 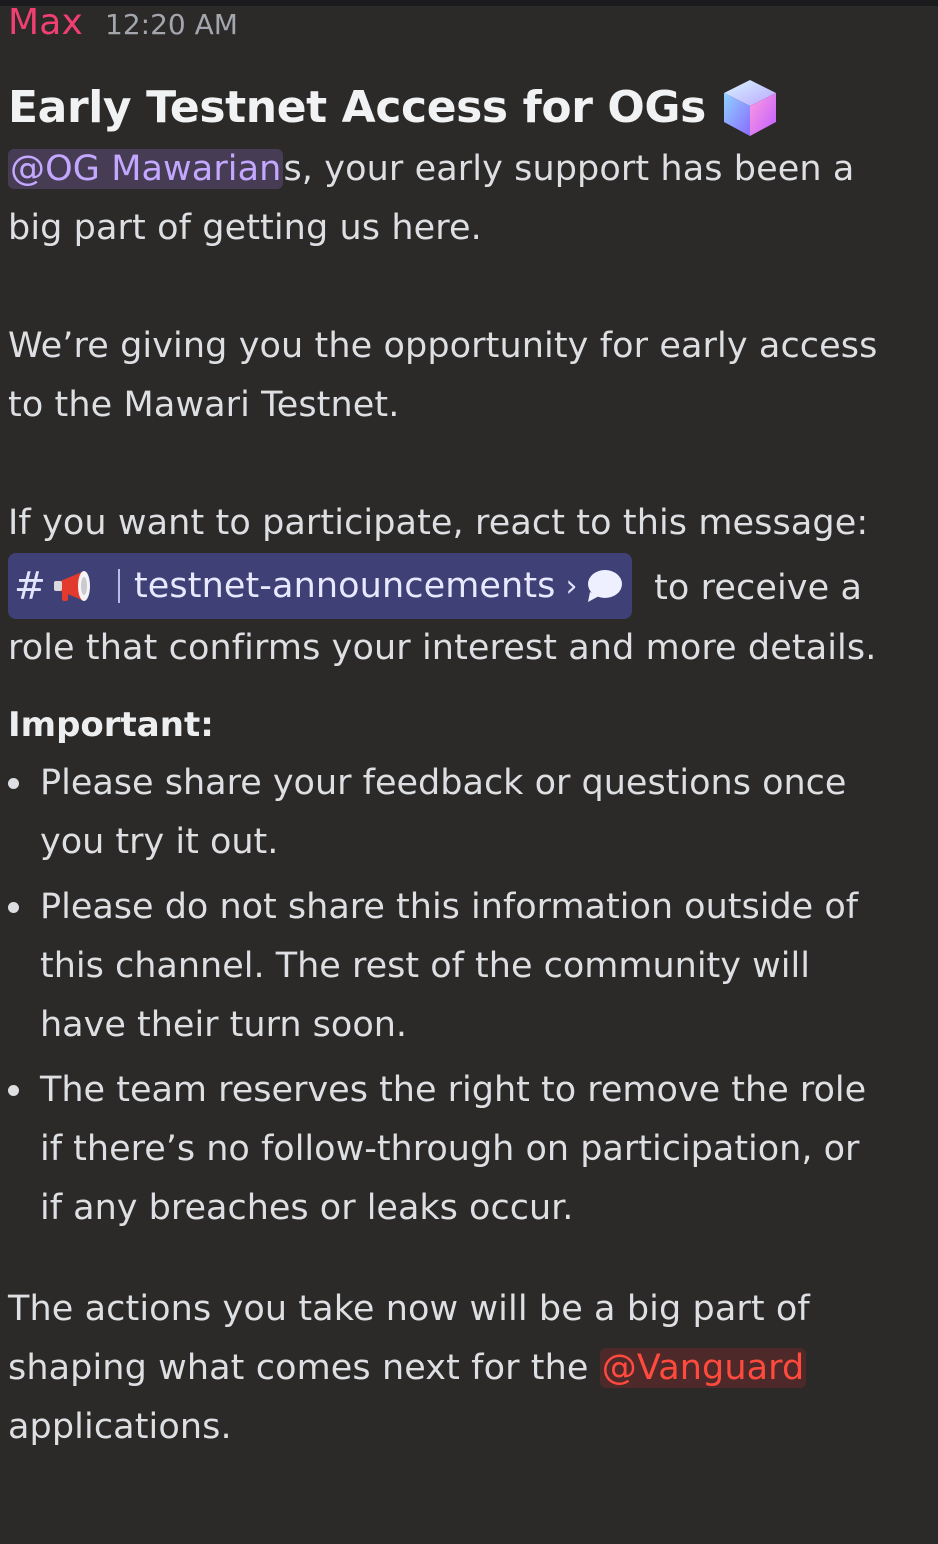 I want to click on chat-bubble-icon, so click(x=604, y=586).